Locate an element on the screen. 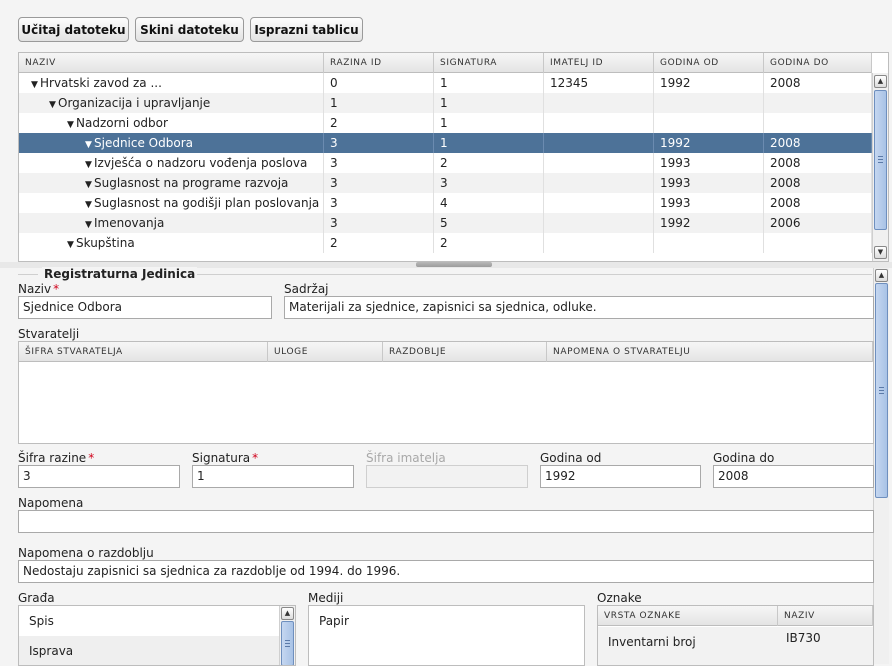  gradja-scroll-thumb is located at coordinates (287, 643).